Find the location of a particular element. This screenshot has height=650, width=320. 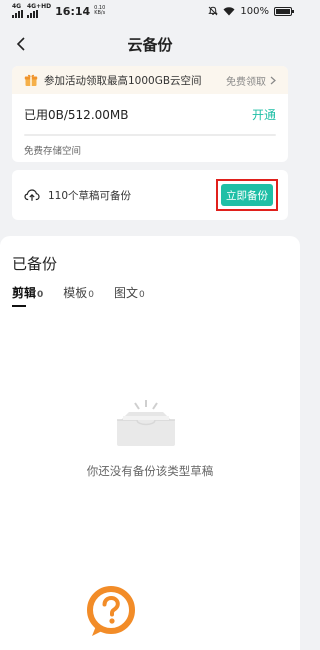

category-tabs: 剪辑 0 模板 0 图文 0 is located at coordinates (78, 295).